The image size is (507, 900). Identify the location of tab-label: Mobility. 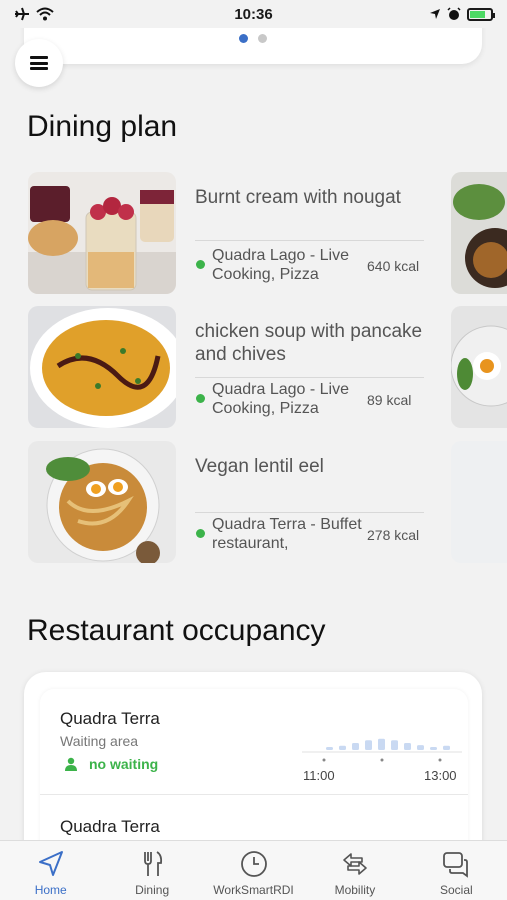
(355, 890).